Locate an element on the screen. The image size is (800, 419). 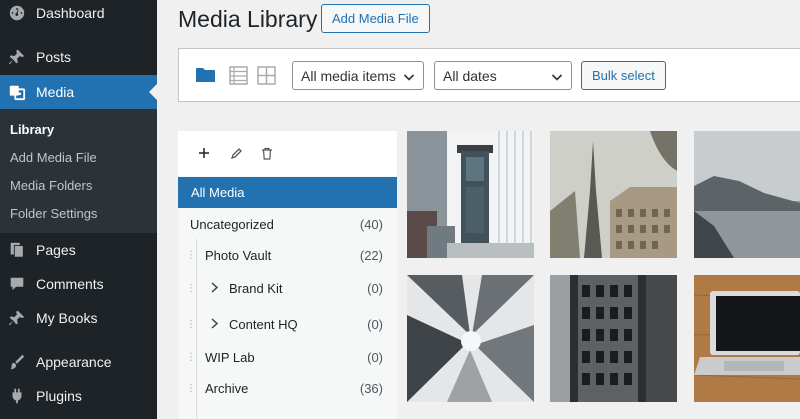
comments-icon is located at coordinates (17, 284).